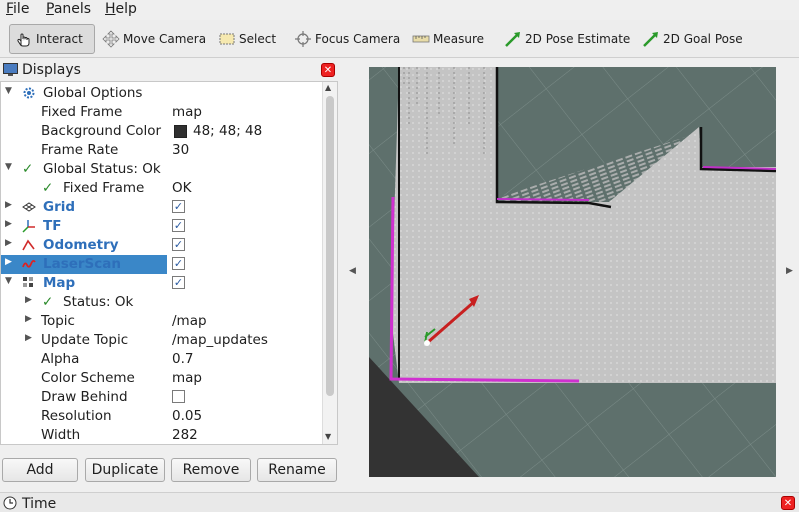 The image size is (799, 512). I want to click on right-splitter: ▶, so click(788, 275).